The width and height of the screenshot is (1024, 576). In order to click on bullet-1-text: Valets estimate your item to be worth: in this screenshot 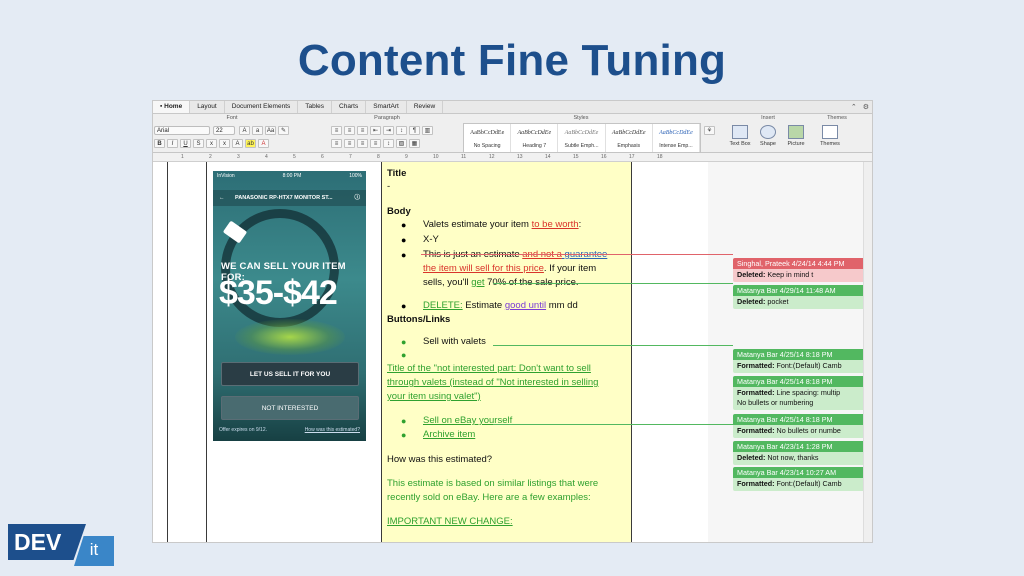, I will do `click(502, 224)`.